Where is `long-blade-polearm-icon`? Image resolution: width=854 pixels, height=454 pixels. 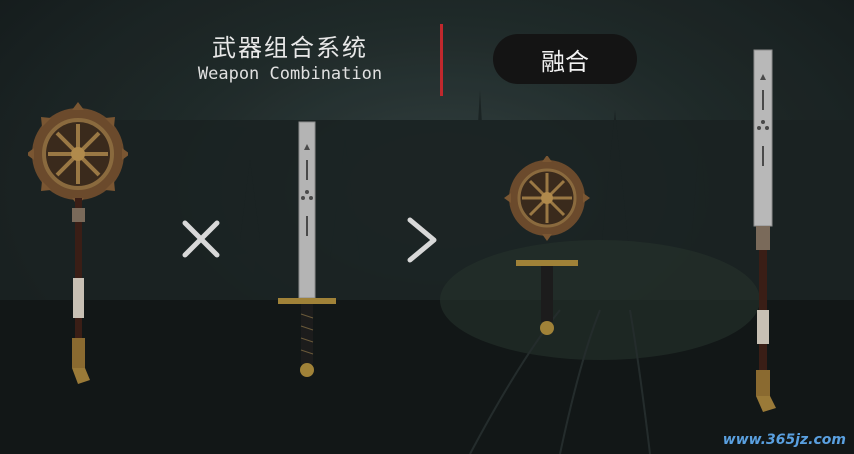 long-blade-polearm-icon is located at coordinates (763, 233).